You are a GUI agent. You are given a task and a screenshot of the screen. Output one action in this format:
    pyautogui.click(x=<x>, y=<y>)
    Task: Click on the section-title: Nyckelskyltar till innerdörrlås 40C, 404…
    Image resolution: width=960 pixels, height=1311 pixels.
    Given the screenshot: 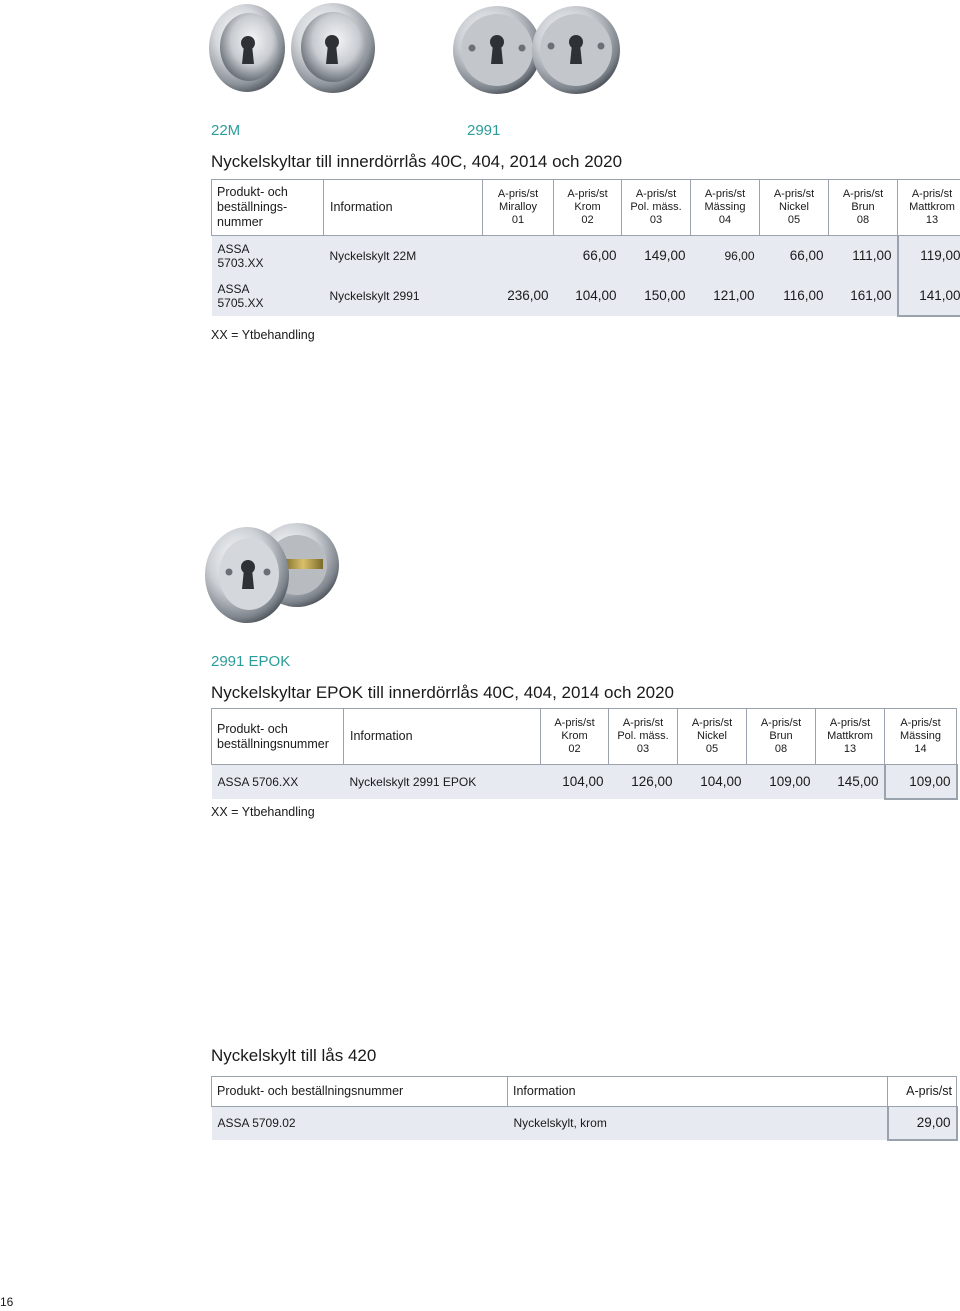 What is the action you would take?
    pyautogui.click(x=417, y=161)
    